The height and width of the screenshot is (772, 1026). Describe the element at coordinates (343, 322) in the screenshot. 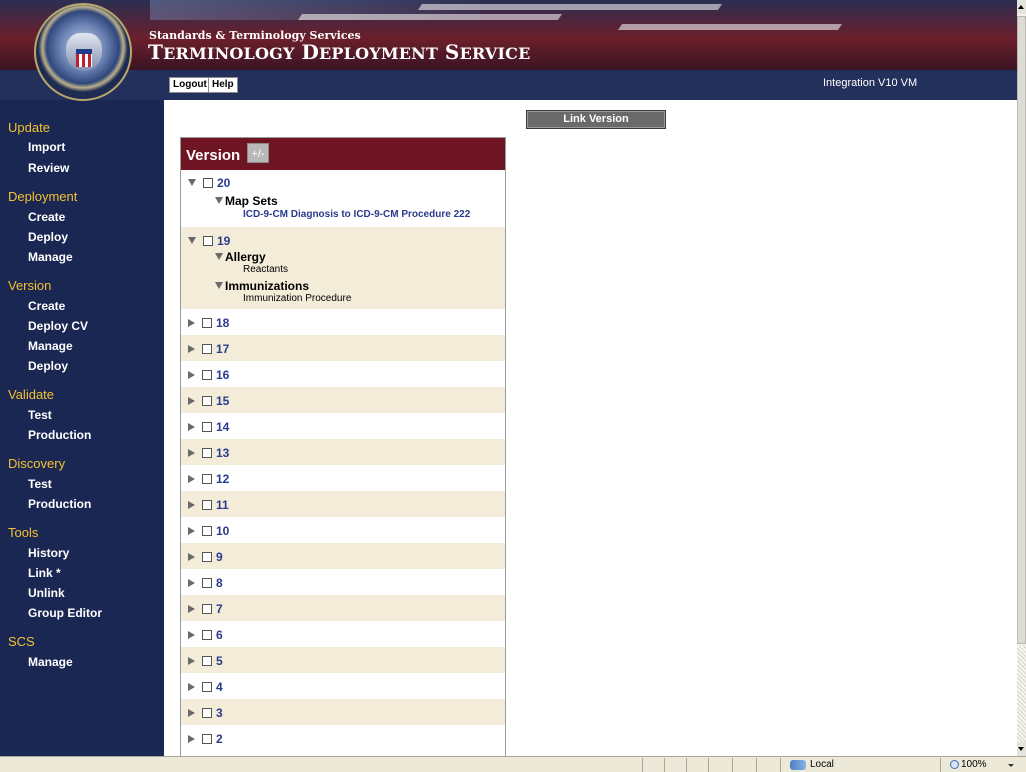

I see `version-row: 18` at that location.